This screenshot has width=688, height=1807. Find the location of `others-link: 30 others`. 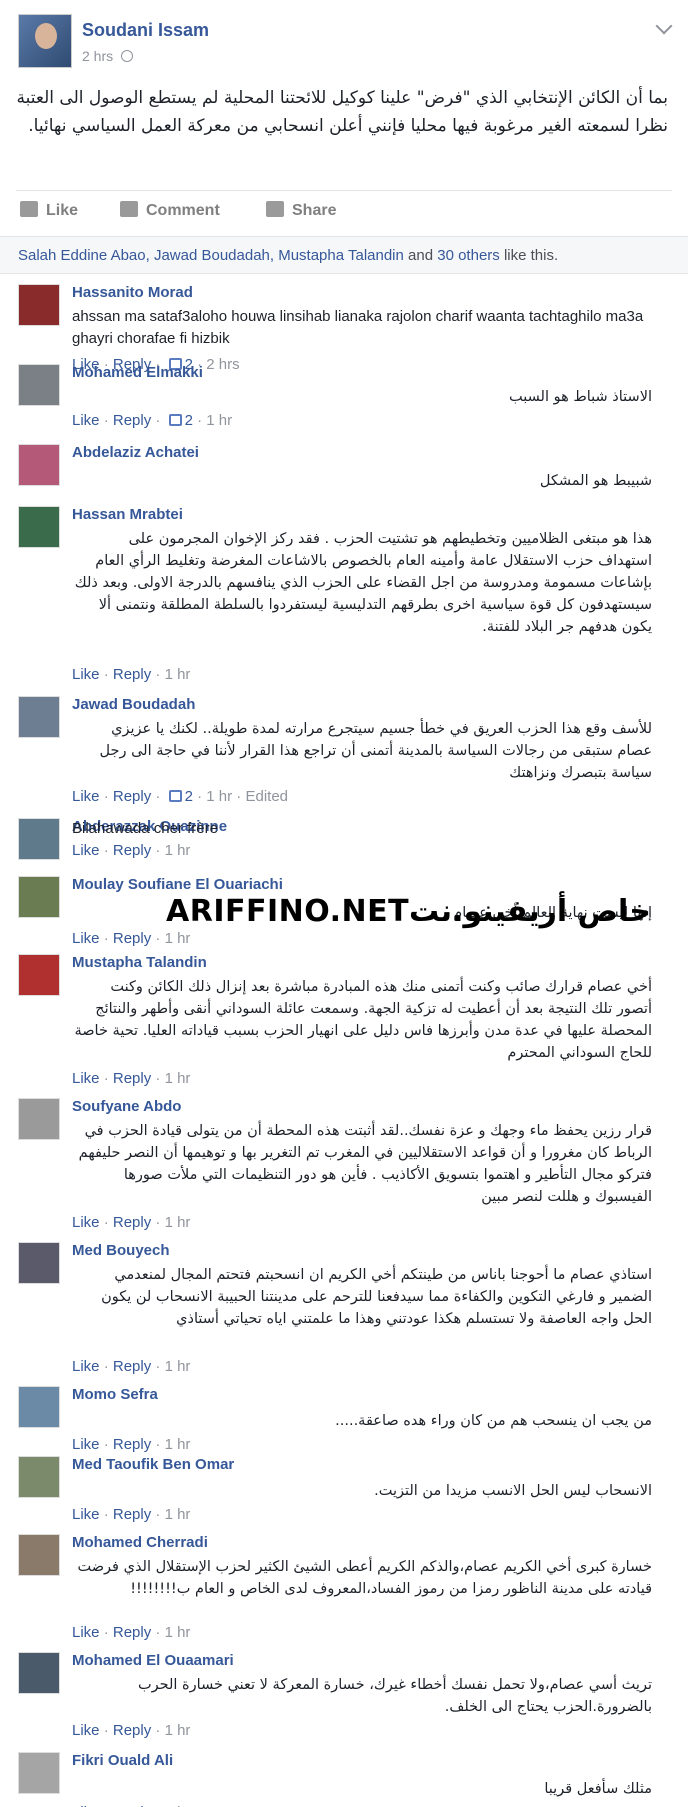

others-link: 30 others is located at coordinates (468, 255).